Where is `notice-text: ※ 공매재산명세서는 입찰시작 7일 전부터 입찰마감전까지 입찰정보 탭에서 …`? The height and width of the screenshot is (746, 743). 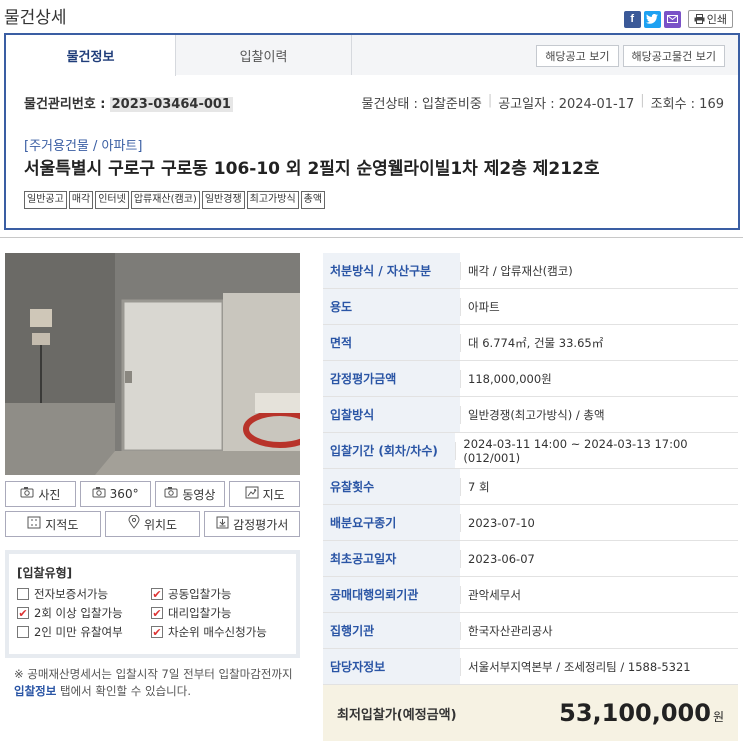 notice-text: ※ 공매재산명세서는 입찰시작 7일 전부터 입찰마감전까지 입찰정보 탭에서 … is located at coordinates (159, 683).